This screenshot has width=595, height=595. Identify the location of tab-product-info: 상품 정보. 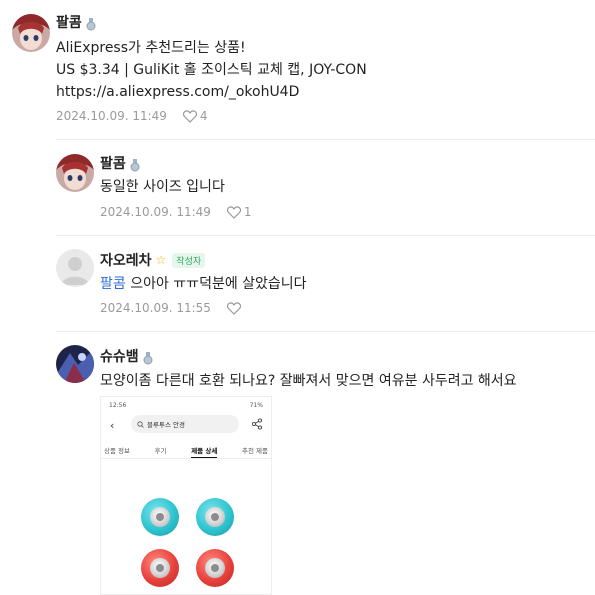
(117, 451).